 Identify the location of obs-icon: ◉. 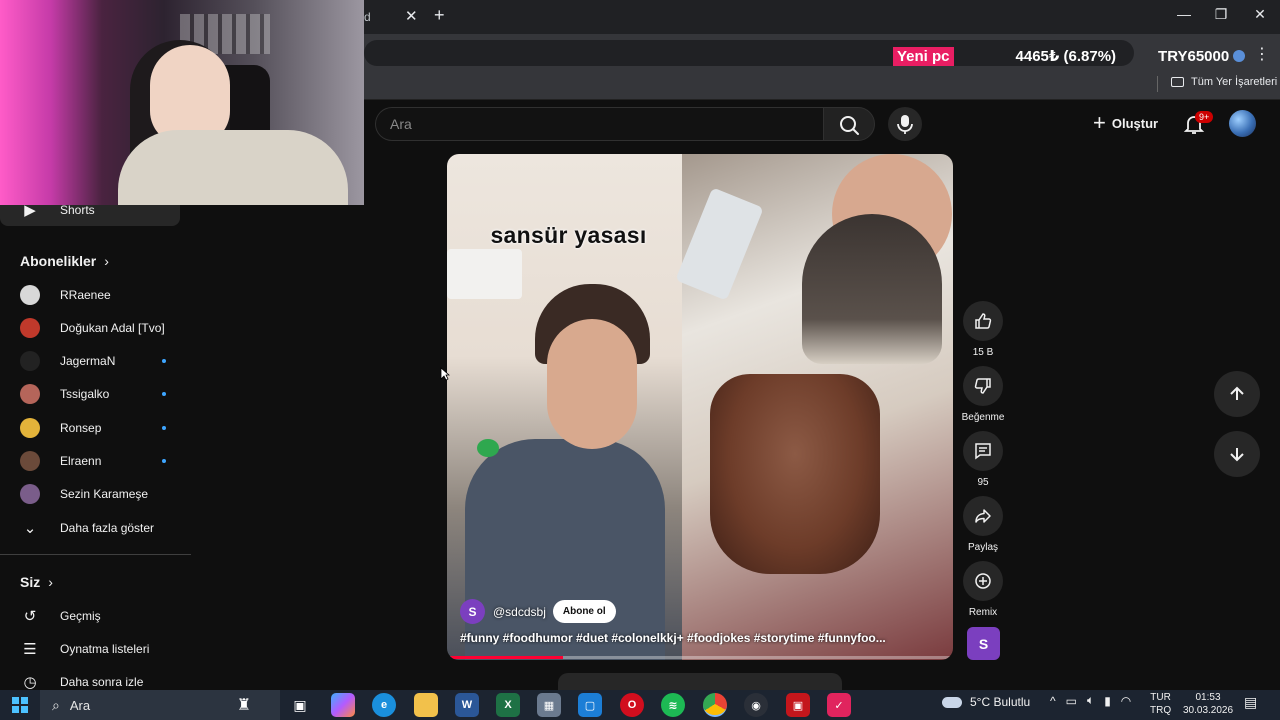
(756, 705).